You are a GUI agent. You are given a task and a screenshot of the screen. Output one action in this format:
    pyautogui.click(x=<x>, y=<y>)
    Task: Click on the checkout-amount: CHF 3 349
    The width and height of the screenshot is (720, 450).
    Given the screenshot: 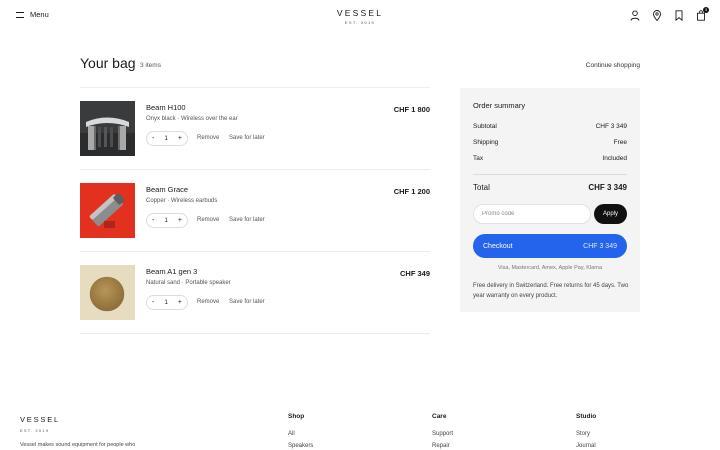 What is the action you would take?
    pyautogui.click(x=600, y=246)
    